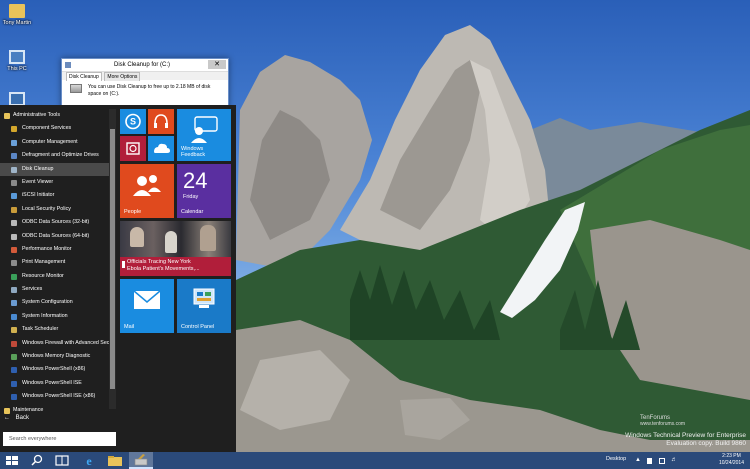 The height and width of the screenshot is (469, 750). I want to click on app-label: Event Viewer, so click(38, 181).